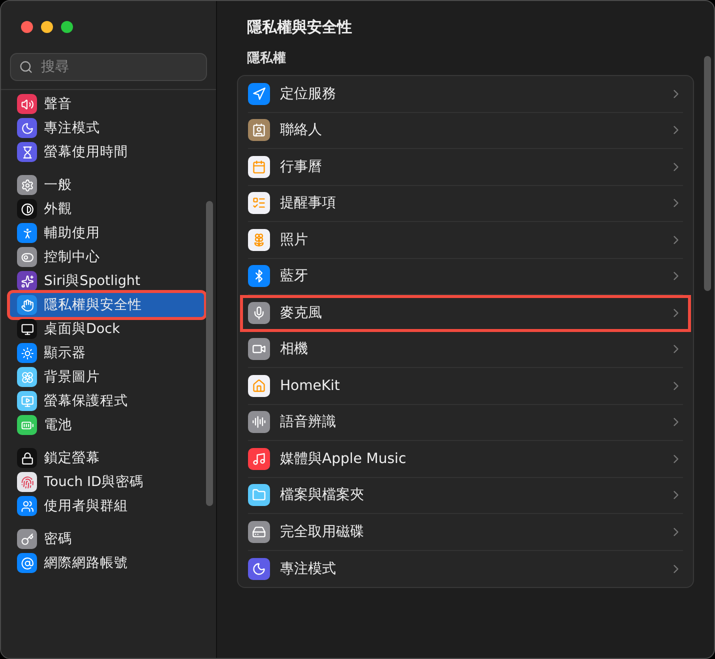 The image size is (715, 659). I want to click on sidebar-item: 輔助使用, so click(107, 233).